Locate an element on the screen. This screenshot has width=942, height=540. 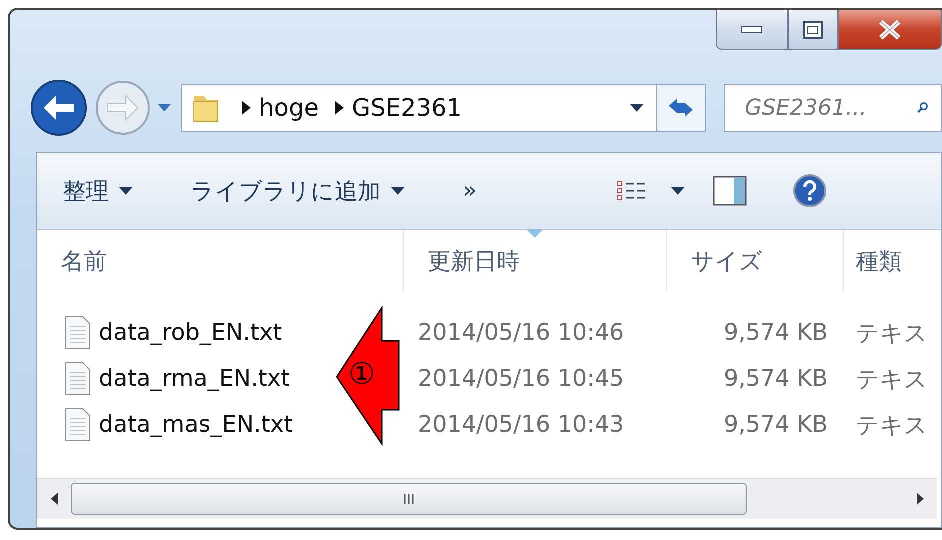
breadcrumb-item: GSE2361 is located at coordinates (407, 108).